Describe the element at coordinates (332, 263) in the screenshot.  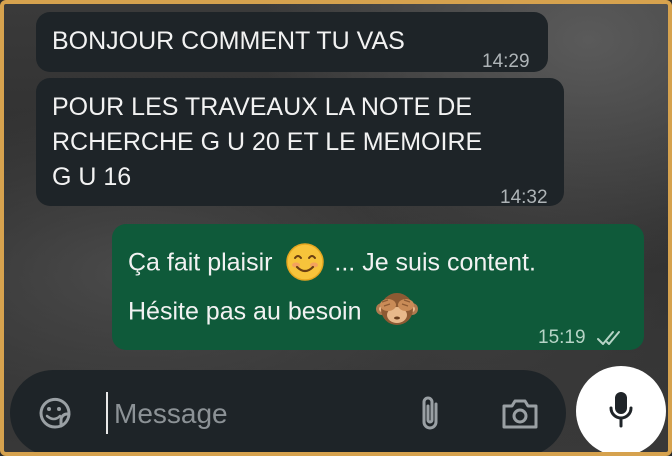
I see `message-line: Ça fait plaisir ... Je suis content.` at that location.